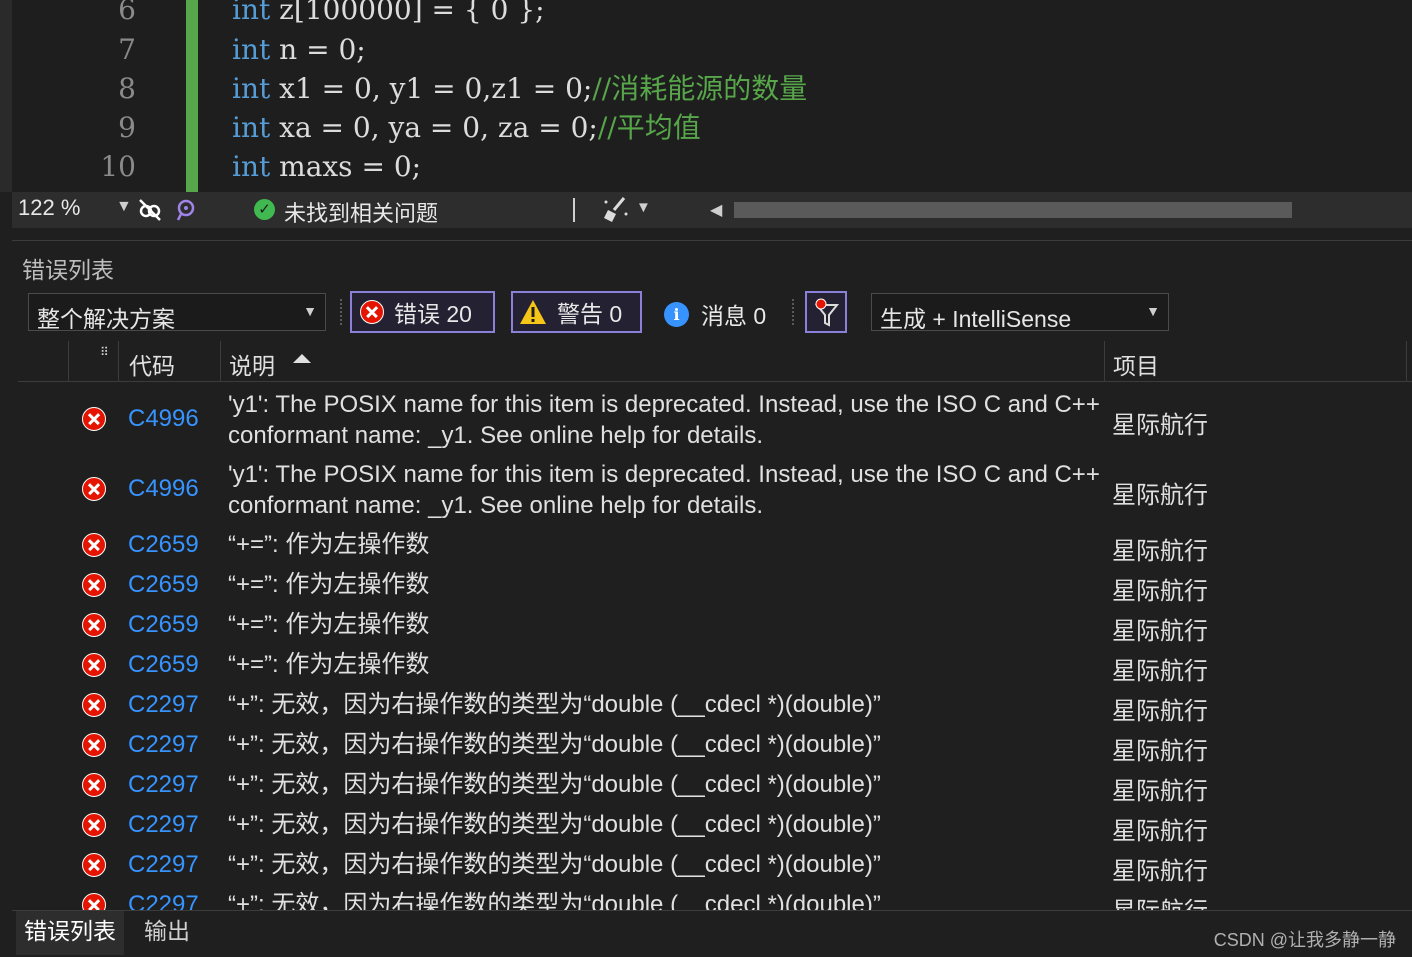 The height and width of the screenshot is (957, 1412). I want to click on code-text: maxs = 0;, so click(346, 166).